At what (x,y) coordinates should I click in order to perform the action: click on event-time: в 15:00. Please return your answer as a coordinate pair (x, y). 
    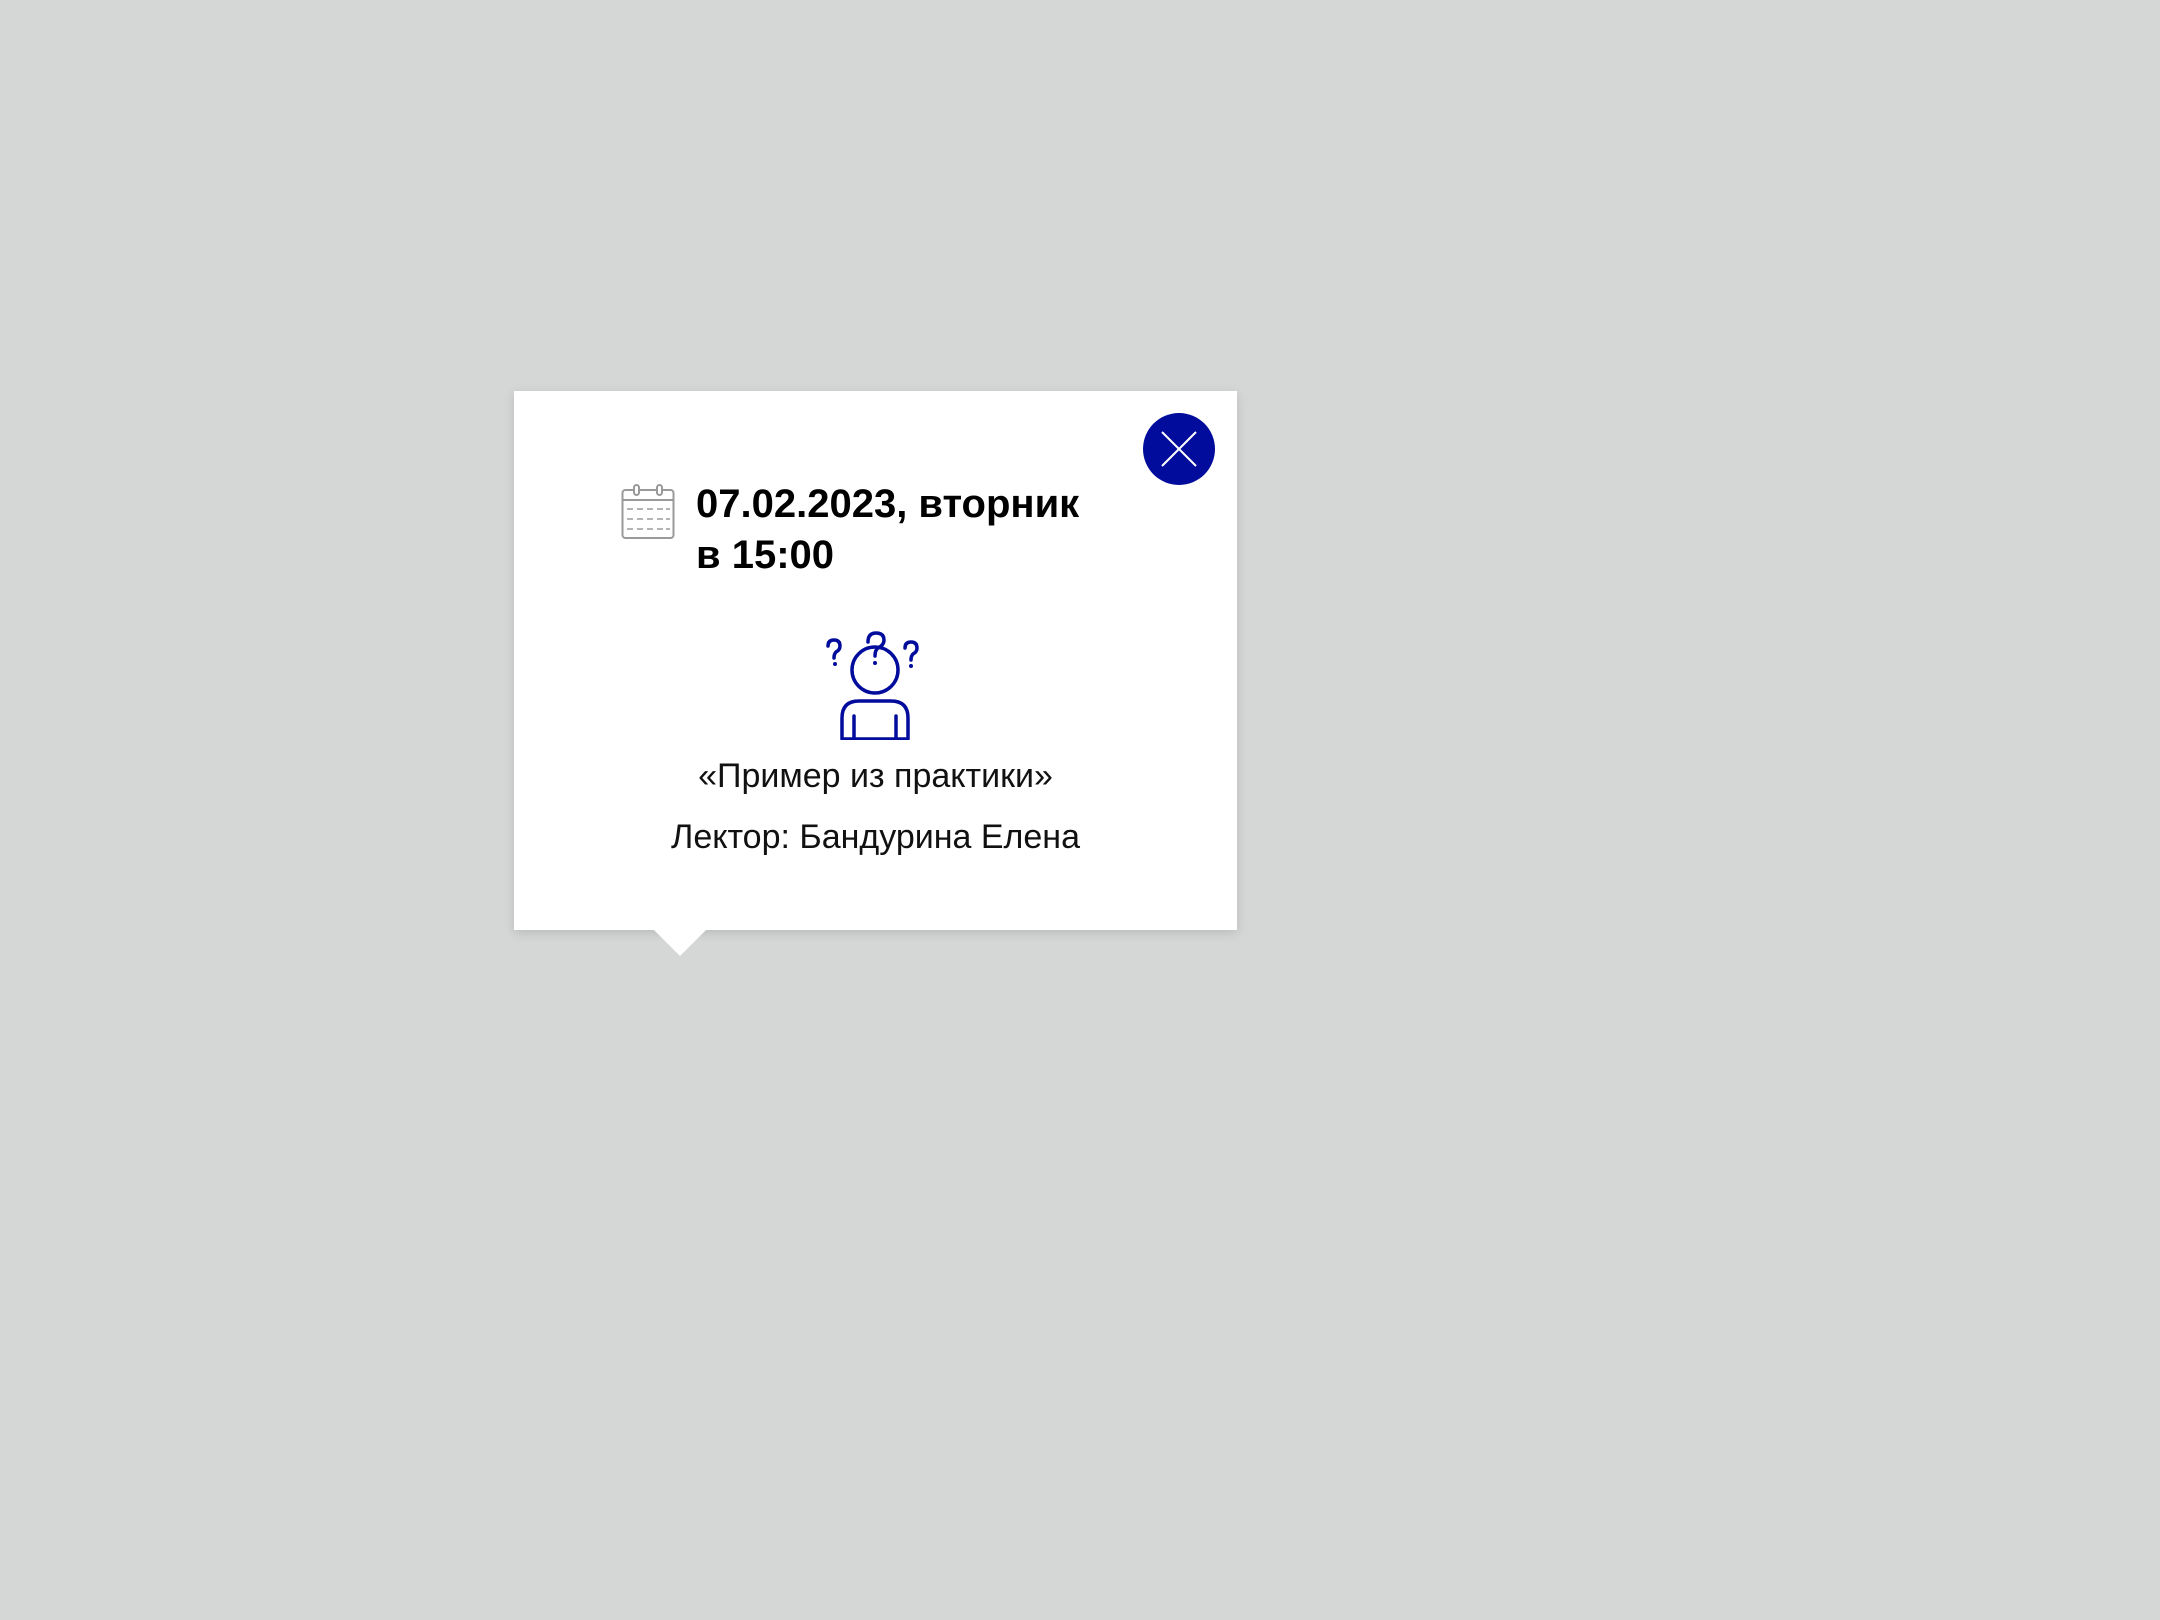
    Looking at the image, I should click on (765, 555).